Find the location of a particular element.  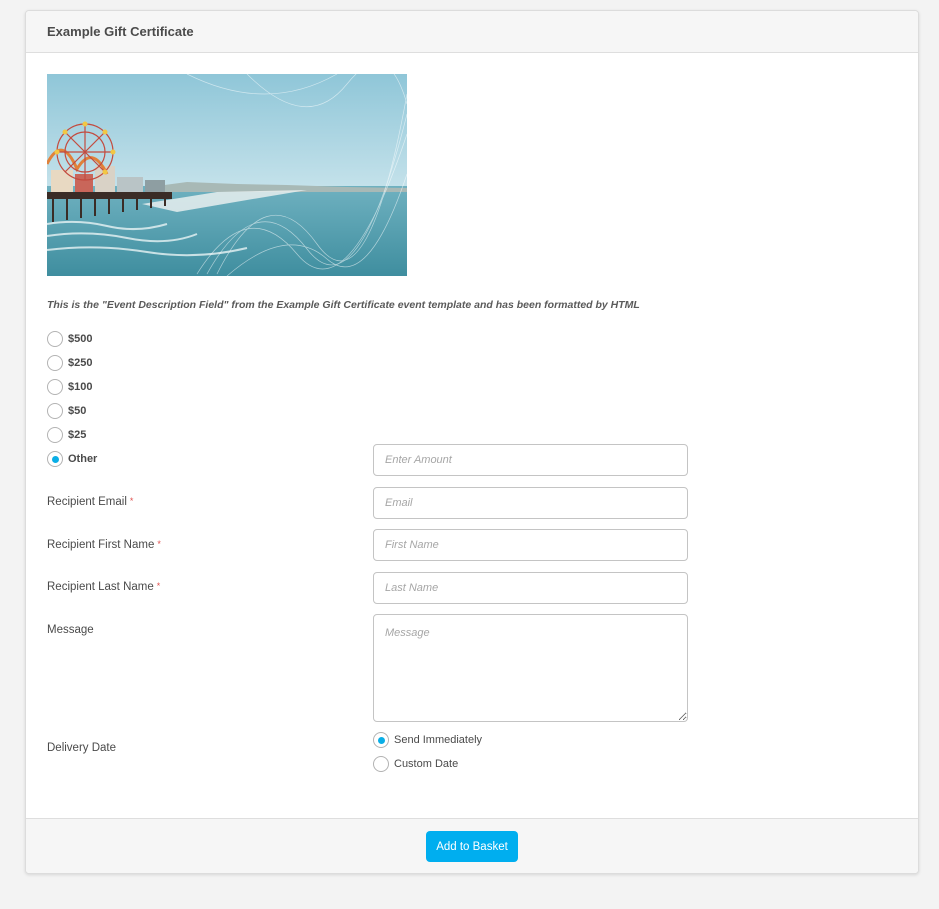

label-text: Recipient First Name is located at coordinates (101, 545).